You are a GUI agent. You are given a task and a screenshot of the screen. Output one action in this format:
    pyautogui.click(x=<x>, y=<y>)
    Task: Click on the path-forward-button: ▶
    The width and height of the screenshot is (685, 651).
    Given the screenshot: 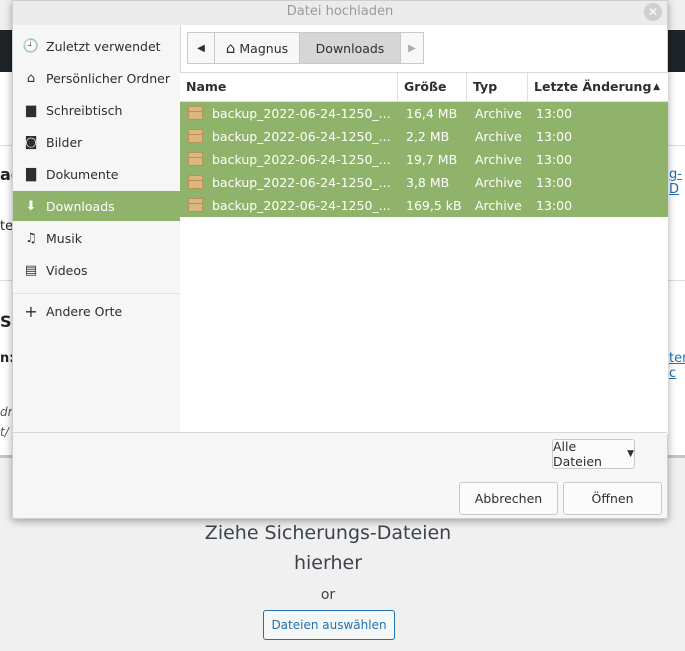 What is the action you would take?
    pyautogui.click(x=412, y=48)
    